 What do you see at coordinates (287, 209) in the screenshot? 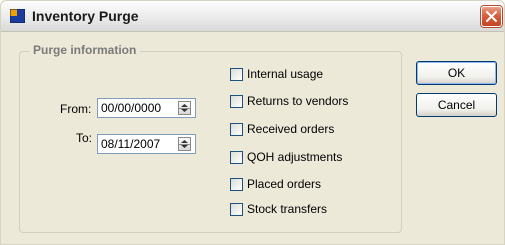
I see `checkbox-label: Stock transfers` at bounding box center [287, 209].